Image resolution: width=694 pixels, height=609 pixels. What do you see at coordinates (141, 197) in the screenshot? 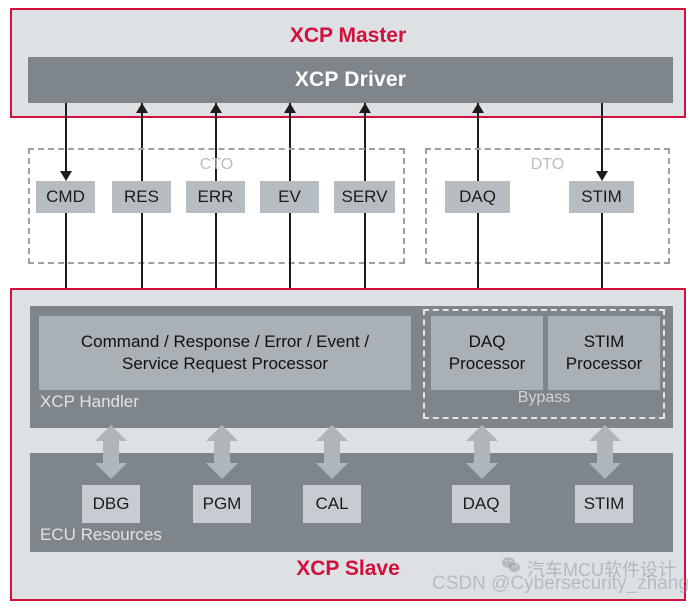
I see `packet-chip-res: RES` at bounding box center [141, 197].